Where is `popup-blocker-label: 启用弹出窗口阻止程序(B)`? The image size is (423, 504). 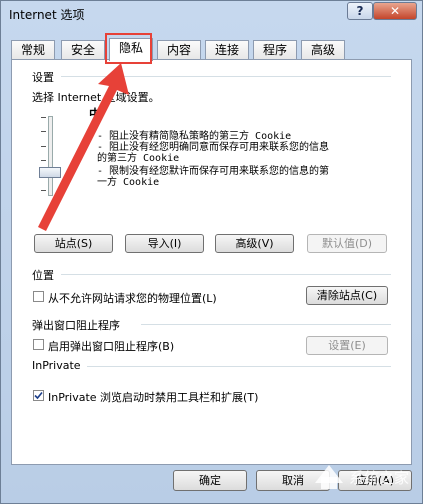 popup-blocker-label: 启用弹出窗口阻止程序(B) is located at coordinates (111, 346).